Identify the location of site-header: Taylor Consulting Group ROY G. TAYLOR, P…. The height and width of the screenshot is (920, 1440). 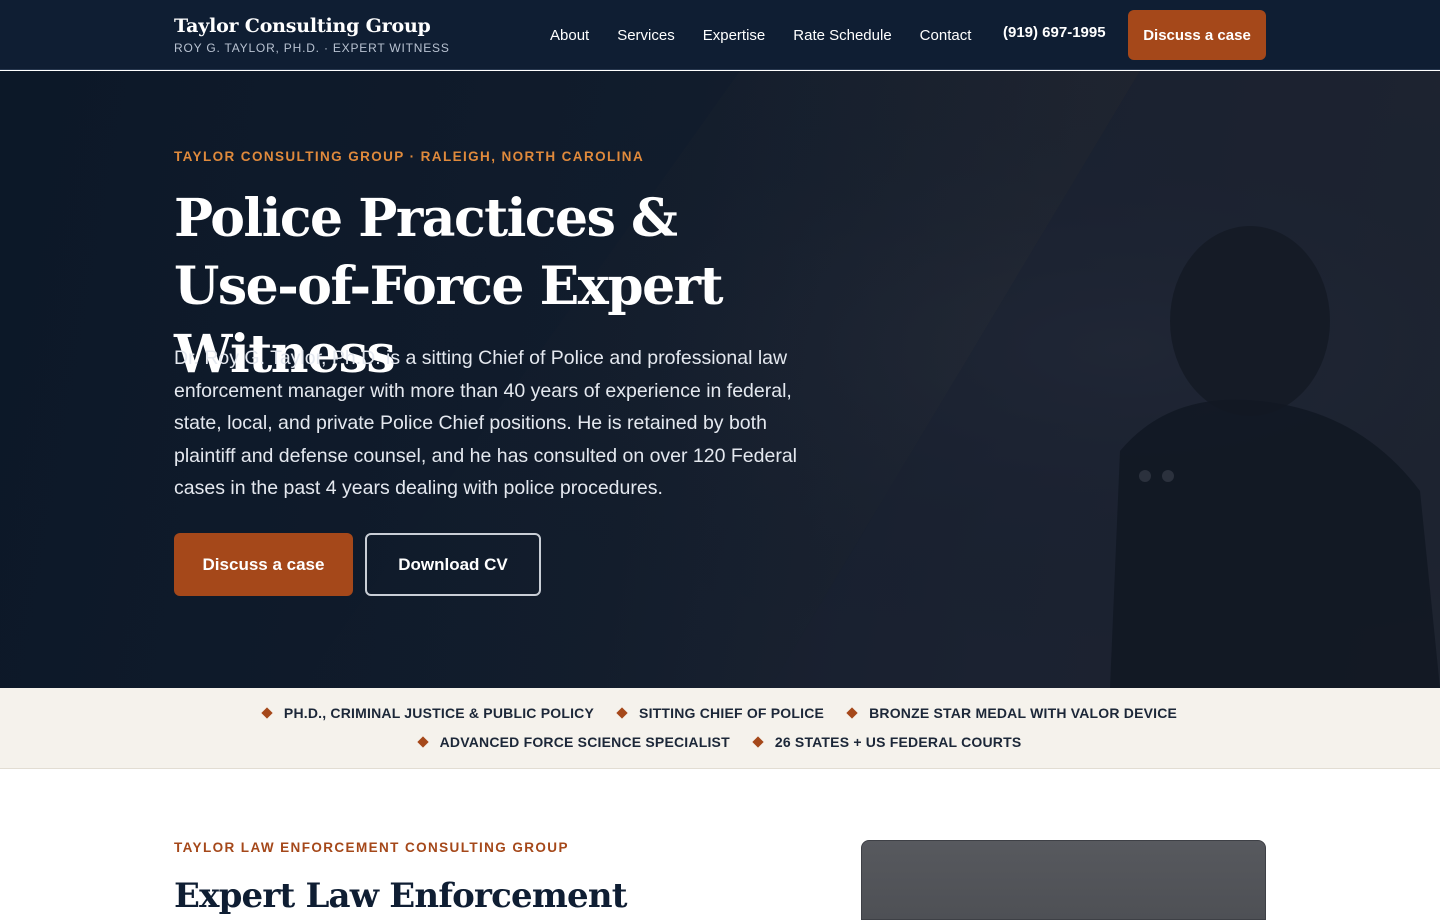
(720, 35).